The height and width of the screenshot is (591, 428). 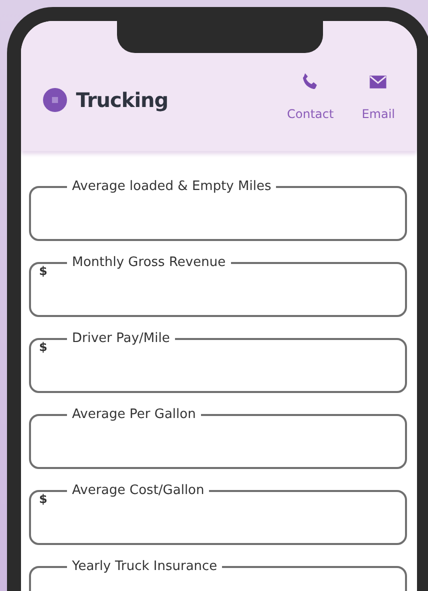 What do you see at coordinates (134, 414) in the screenshot?
I see `field-label: Average Per Gallon` at bounding box center [134, 414].